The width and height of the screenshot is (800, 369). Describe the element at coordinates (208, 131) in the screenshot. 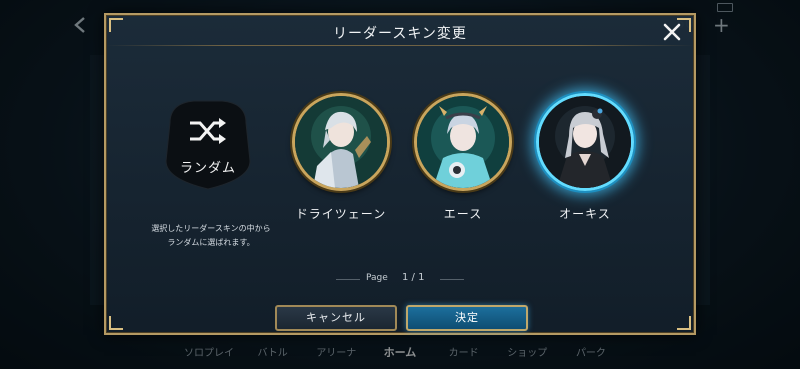

I see `shuffle-icon` at that location.